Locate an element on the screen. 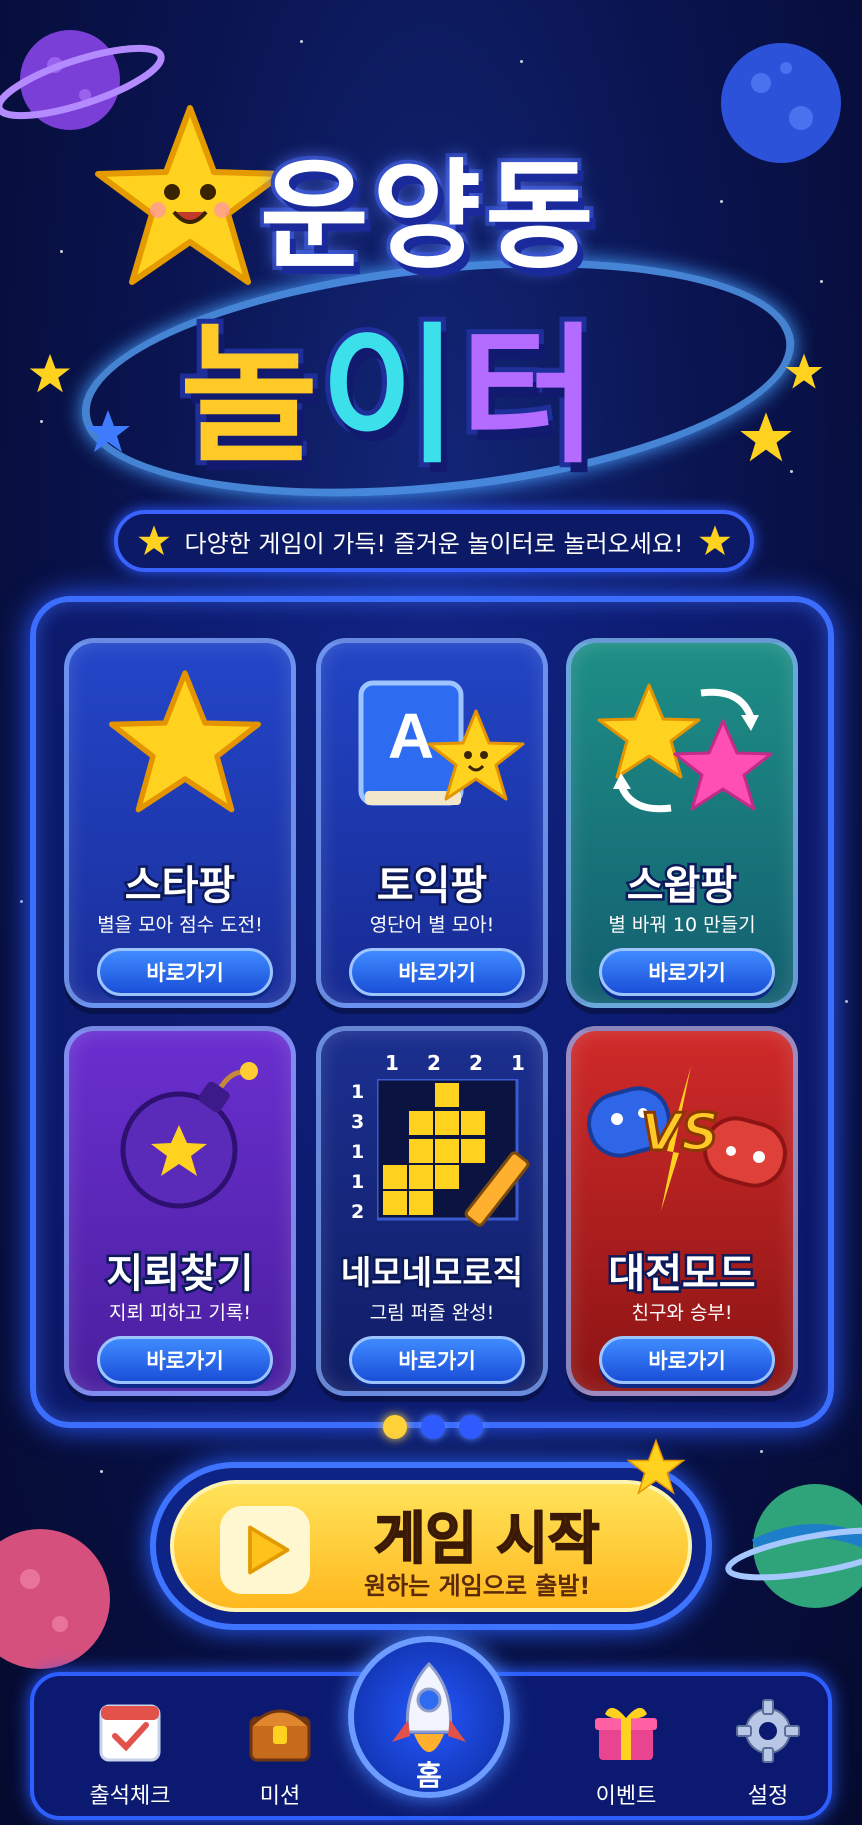 The height and width of the screenshot is (1825, 862). title-line-2: 놀이터 is located at coordinates (389, 383).